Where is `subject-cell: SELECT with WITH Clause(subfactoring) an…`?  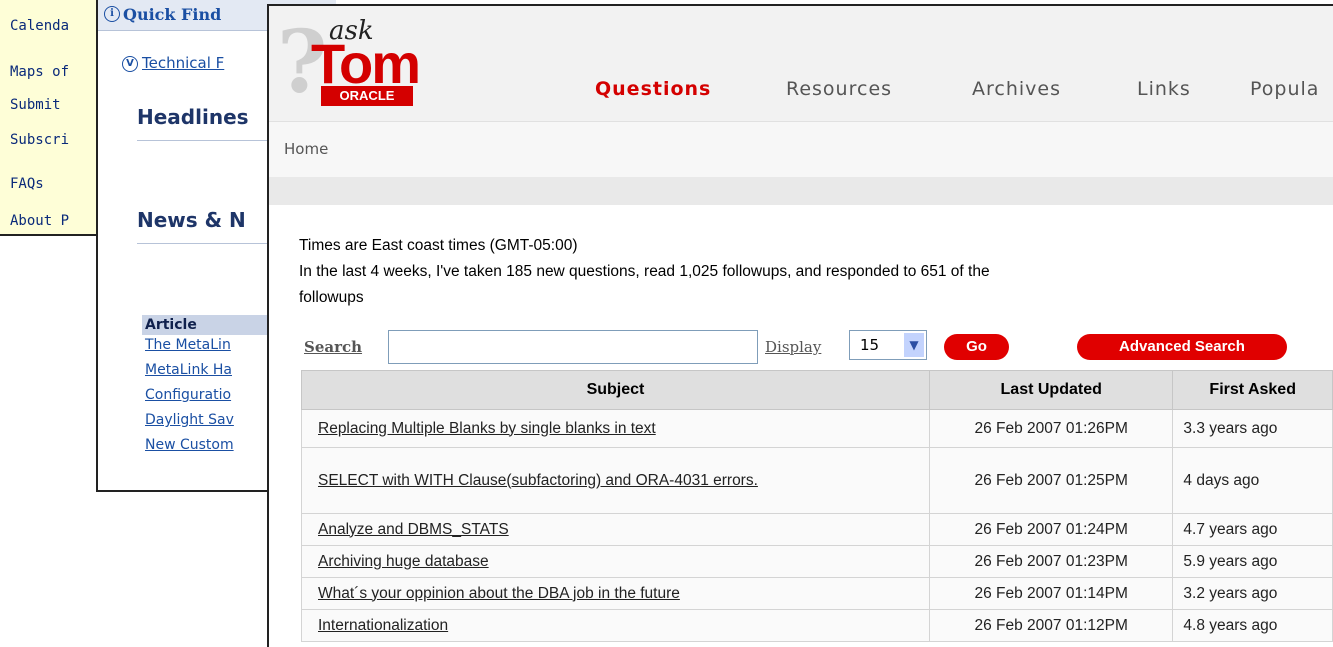
subject-cell: SELECT with WITH Clause(subfactoring) an… is located at coordinates (615, 480).